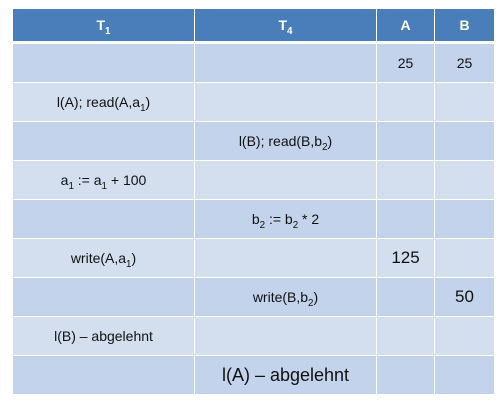  I want to click on cell-t4: l(B); read(B,b2), so click(285, 141).